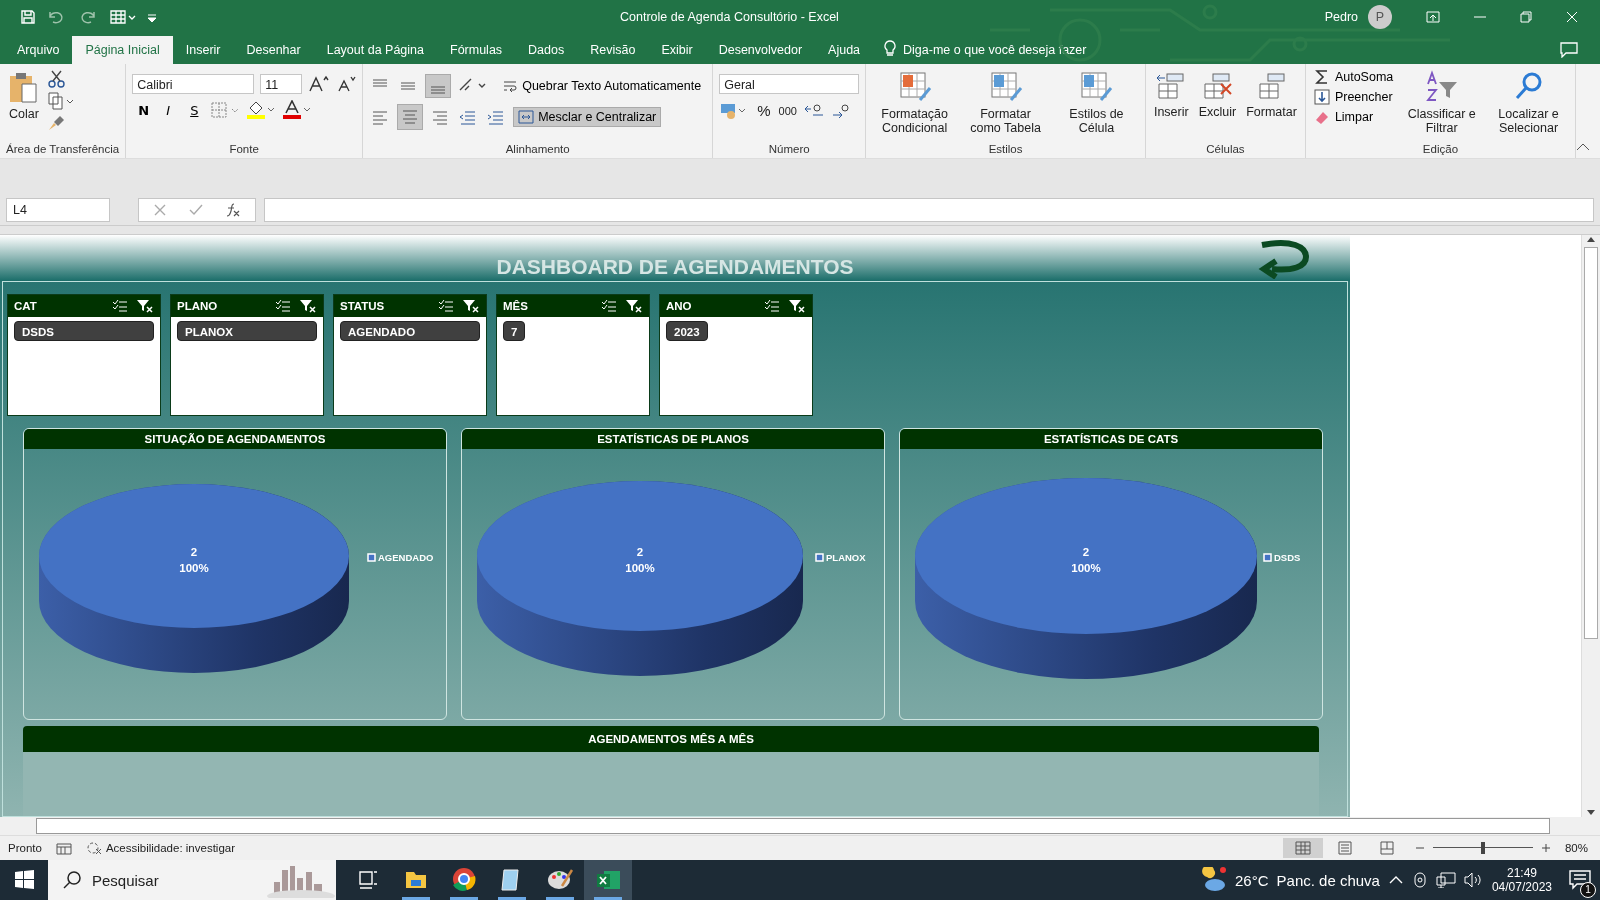 The height and width of the screenshot is (900, 1600). Describe the element at coordinates (57, 123) in the screenshot. I see `brush-icon` at that location.